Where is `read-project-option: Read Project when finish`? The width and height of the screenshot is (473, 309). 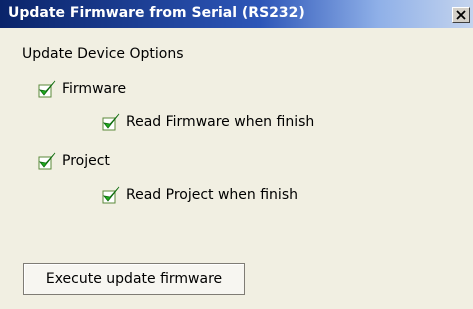 read-project-option: Read Project when finish is located at coordinates (200, 195).